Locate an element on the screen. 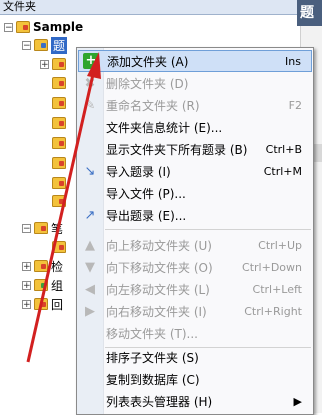 Image resolution: width=322 pixels, height=415 pixels. menu-item-label: 导入题录 (I) is located at coordinates (138, 171).